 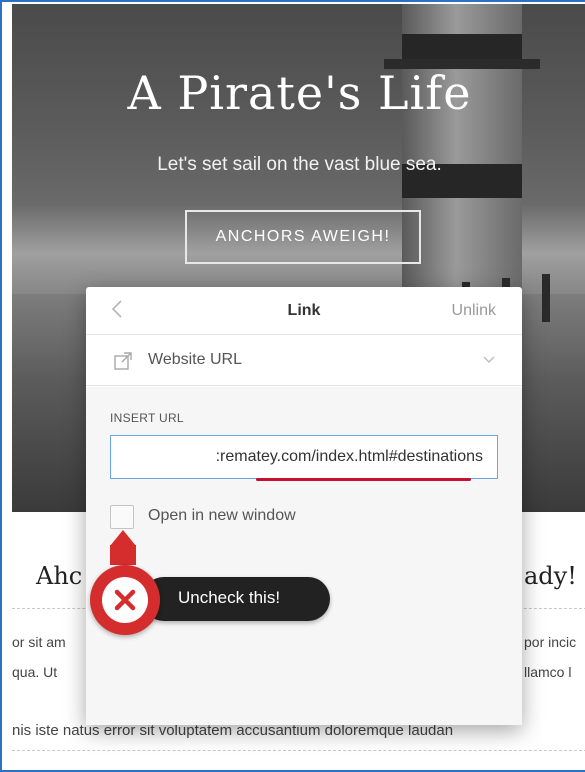 What do you see at coordinates (123, 361) in the screenshot?
I see `external-link-icon` at bounding box center [123, 361].